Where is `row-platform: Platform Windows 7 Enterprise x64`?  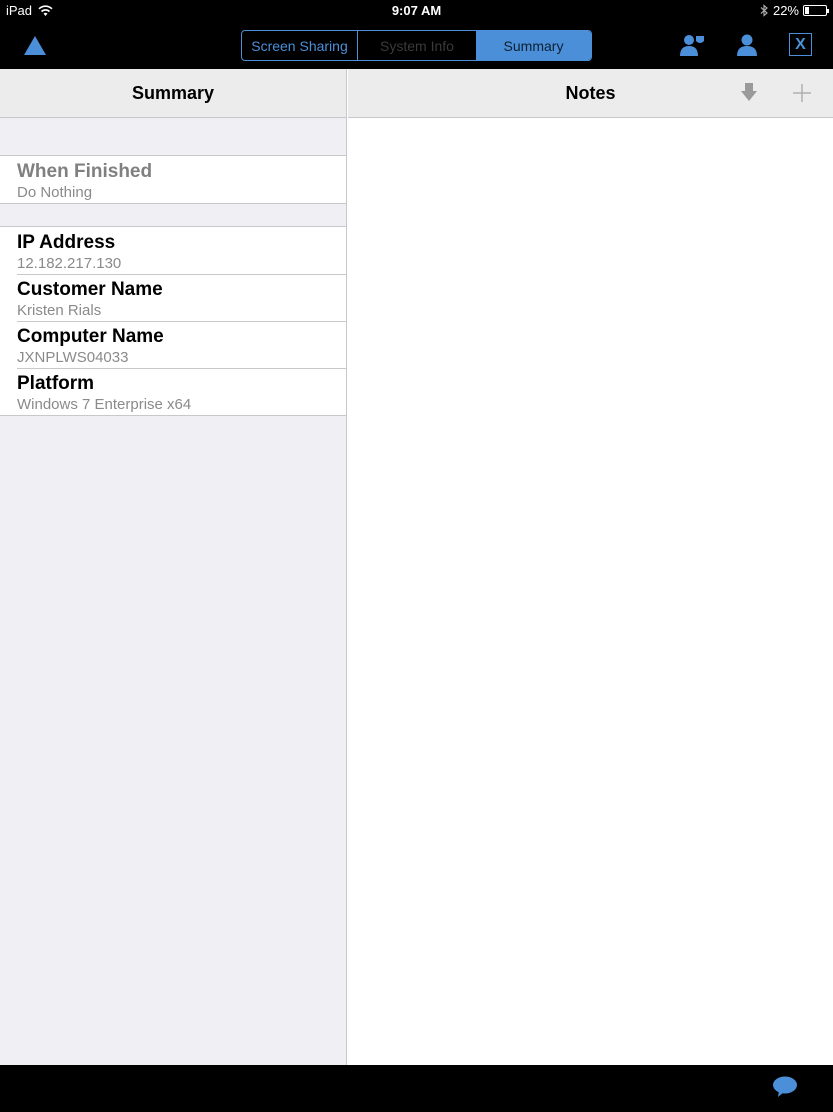 row-platform: Platform Windows 7 Enterprise x64 is located at coordinates (173, 391).